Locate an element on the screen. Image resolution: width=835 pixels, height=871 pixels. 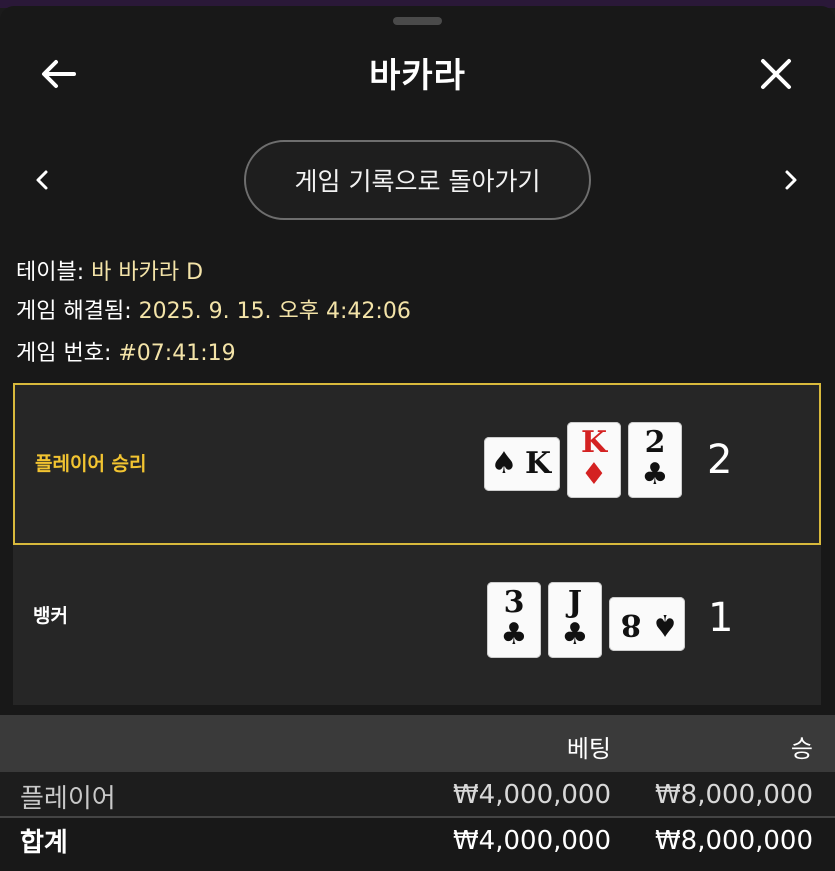
table-label: 테이블: is located at coordinates (50, 272).